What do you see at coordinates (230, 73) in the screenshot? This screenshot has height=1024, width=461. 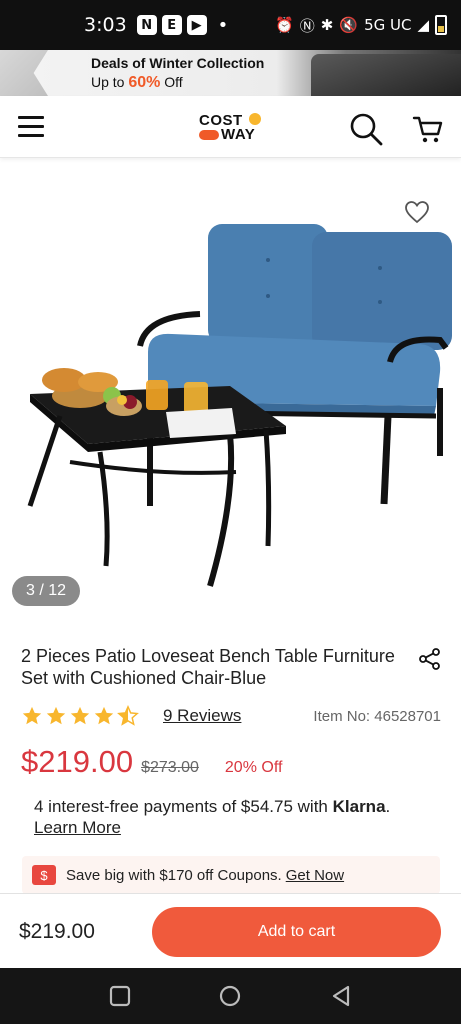 I see `promo-banner: Deals of Winter Collection Up to 60% Off` at bounding box center [230, 73].